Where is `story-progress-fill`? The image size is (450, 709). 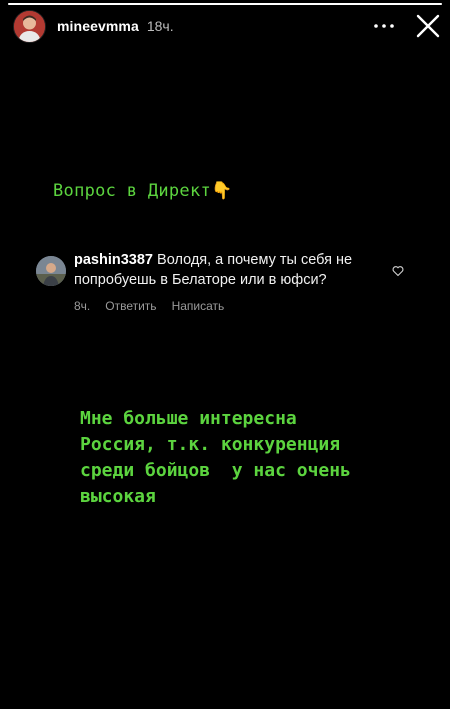 story-progress-fill is located at coordinates (225, 4).